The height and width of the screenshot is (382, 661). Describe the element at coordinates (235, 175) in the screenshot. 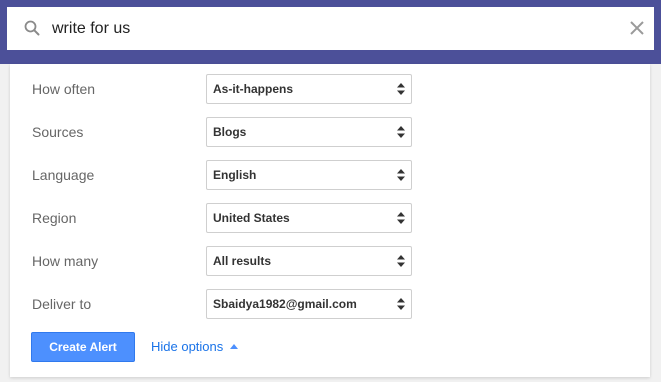

I see `language-value: English` at that location.